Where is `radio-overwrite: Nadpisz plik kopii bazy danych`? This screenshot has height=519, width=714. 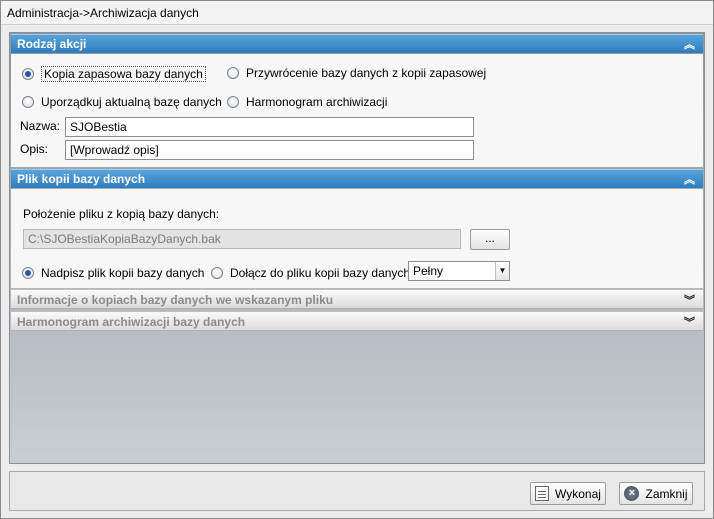 radio-overwrite: Nadpisz plik kopii bazy danych is located at coordinates (113, 273).